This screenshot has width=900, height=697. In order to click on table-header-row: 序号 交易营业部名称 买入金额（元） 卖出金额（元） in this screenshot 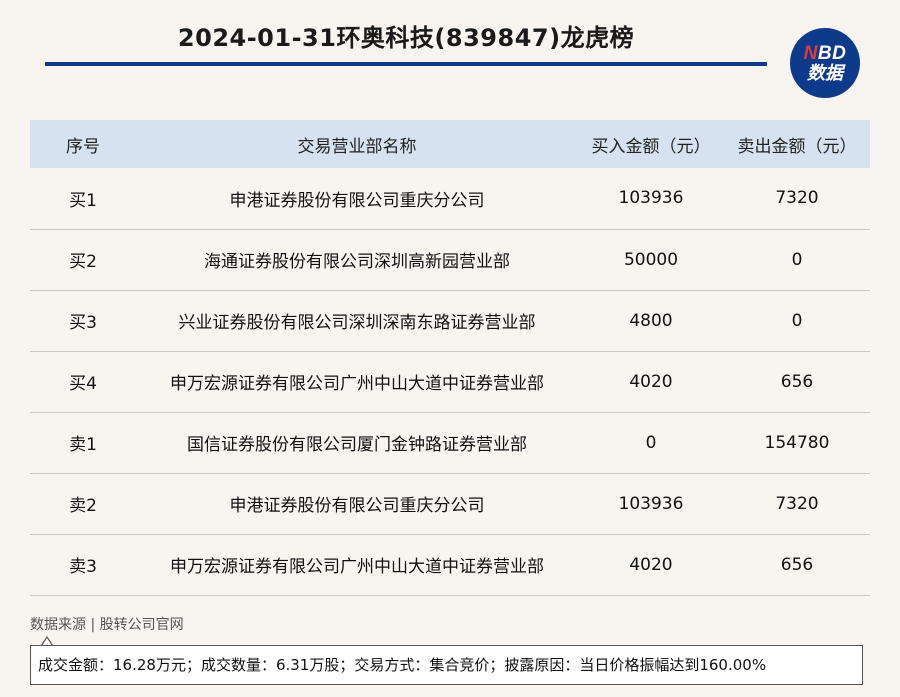, I will do `click(450, 144)`.